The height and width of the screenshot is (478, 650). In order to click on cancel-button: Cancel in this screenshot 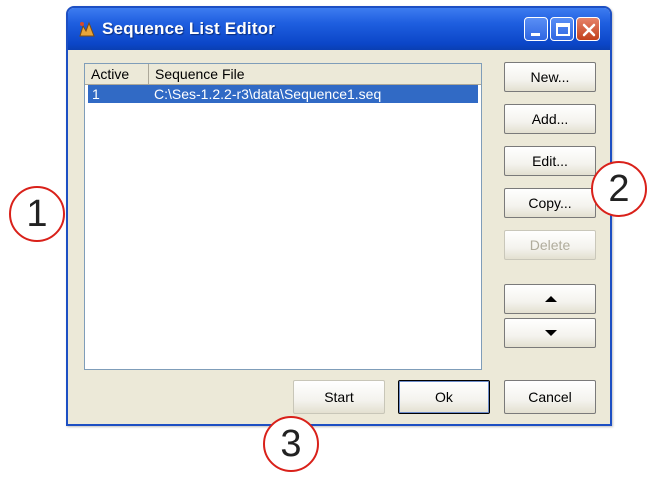, I will do `click(550, 397)`.